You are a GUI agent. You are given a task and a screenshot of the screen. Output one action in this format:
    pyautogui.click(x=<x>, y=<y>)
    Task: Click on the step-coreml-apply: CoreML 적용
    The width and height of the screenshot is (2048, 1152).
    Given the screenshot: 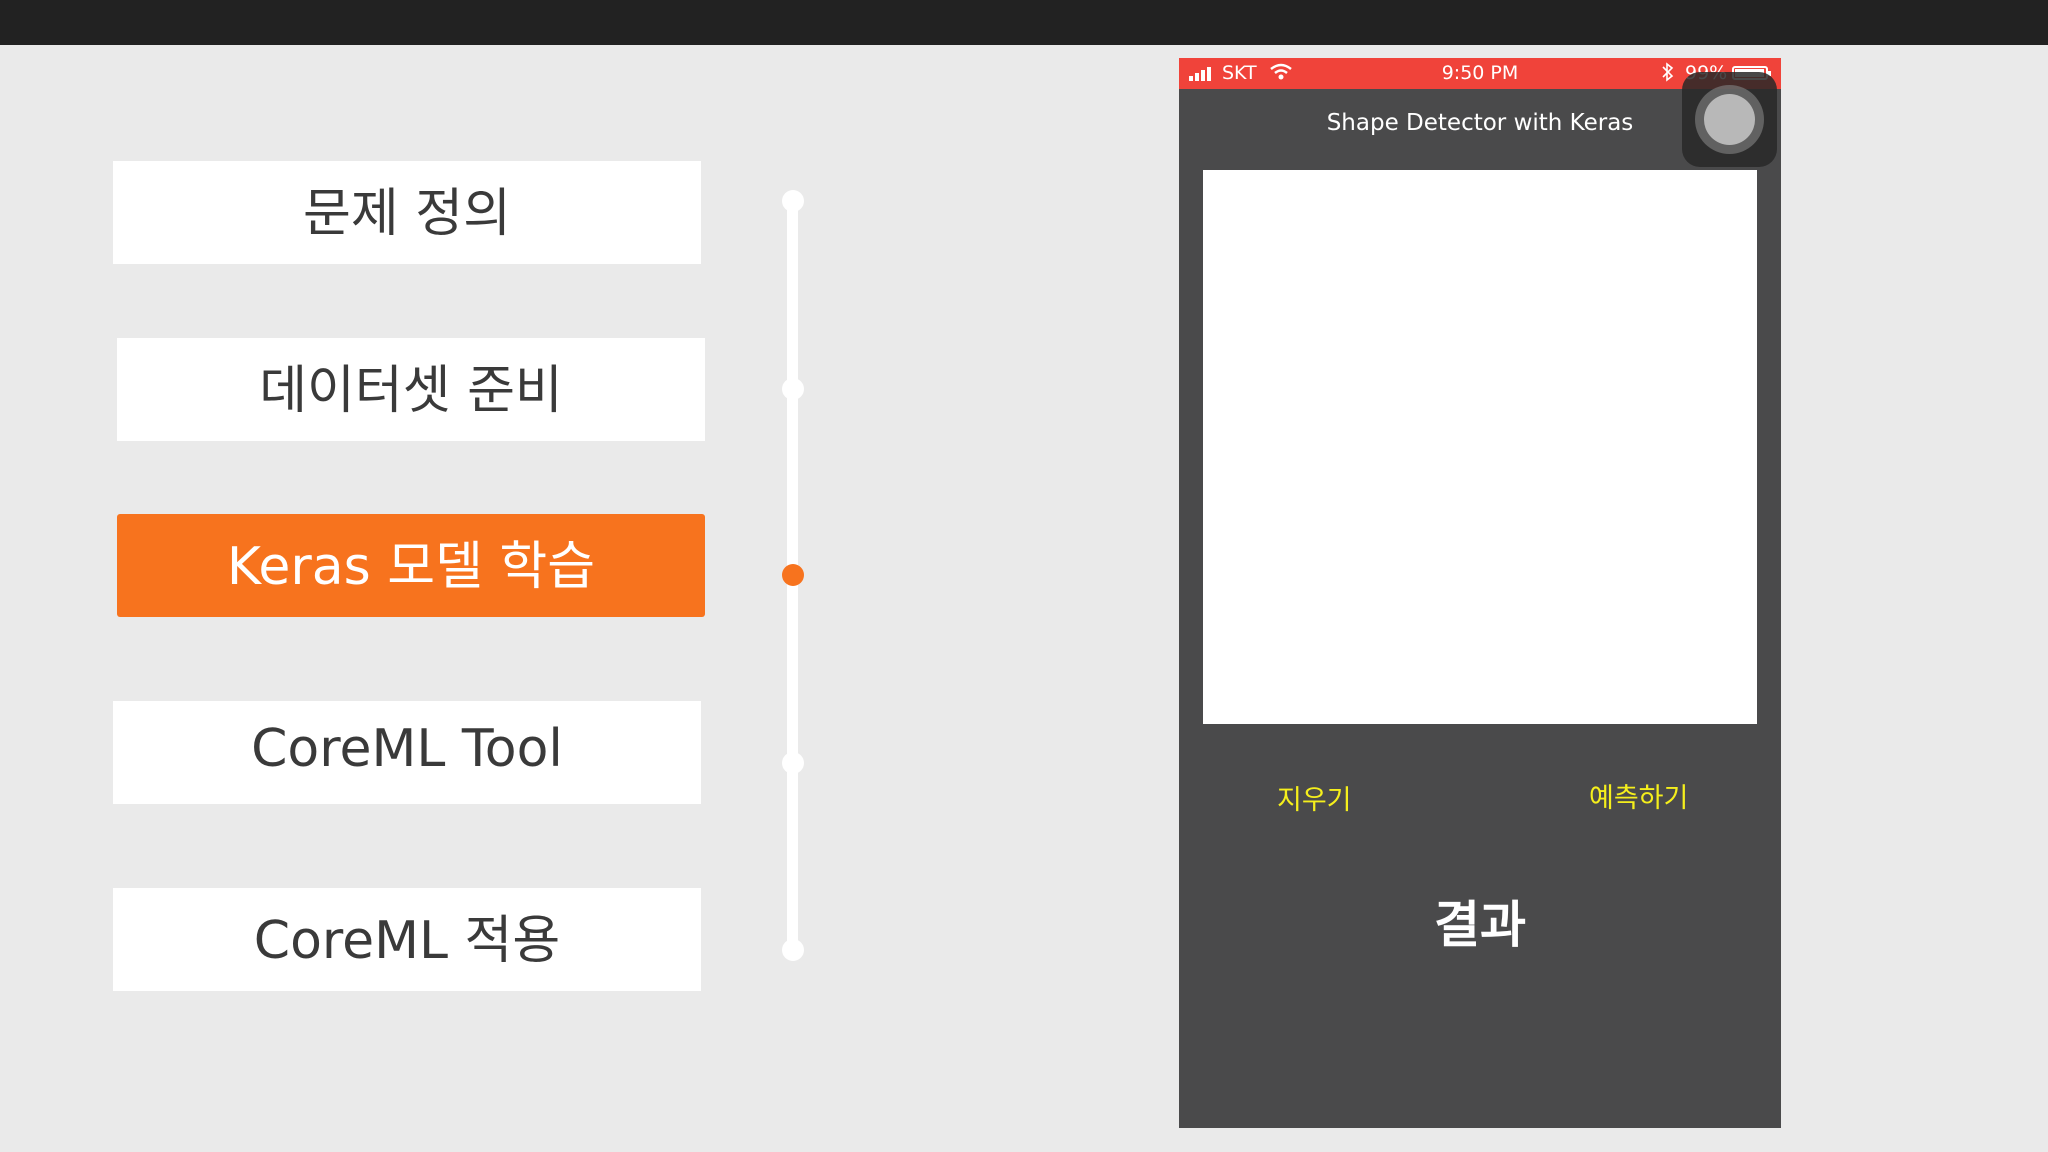 What is the action you would take?
    pyautogui.click(x=407, y=939)
    